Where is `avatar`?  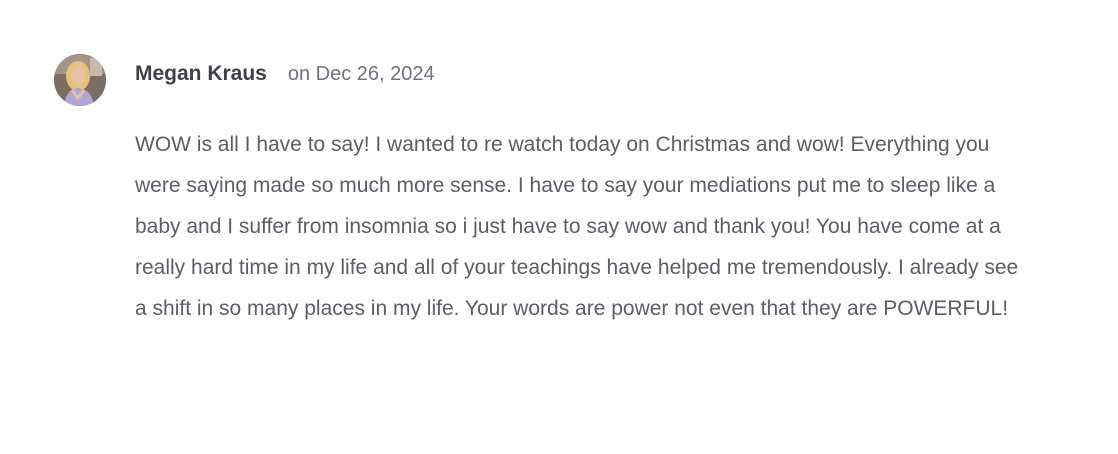 avatar is located at coordinates (80, 80).